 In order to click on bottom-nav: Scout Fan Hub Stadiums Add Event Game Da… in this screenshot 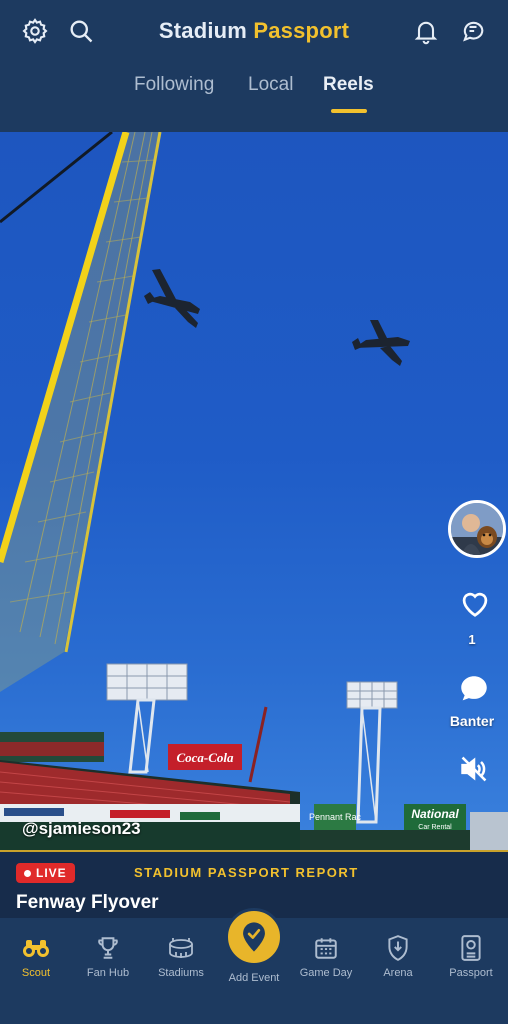, I will do `click(254, 966)`.